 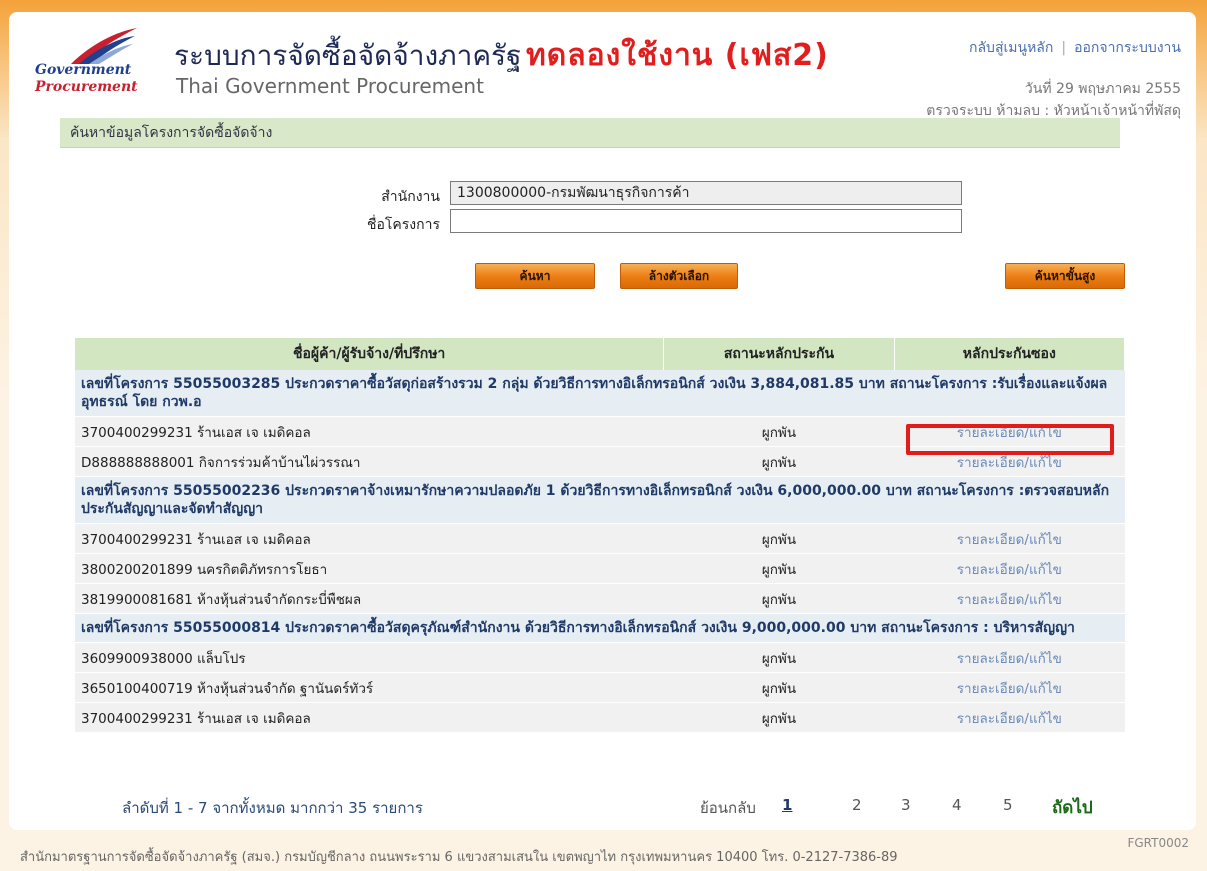 What do you see at coordinates (679, 276) in the screenshot?
I see `clear-button: ล้างตัวเลือก` at bounding box center [679, 276].